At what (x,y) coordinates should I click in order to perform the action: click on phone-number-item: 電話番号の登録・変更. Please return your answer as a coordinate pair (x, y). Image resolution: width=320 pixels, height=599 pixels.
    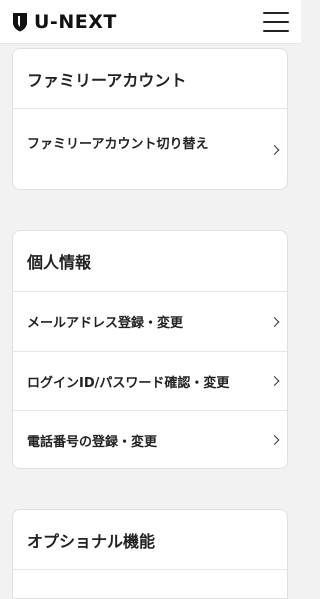
    Looking at the image, I should click on (150, 439).